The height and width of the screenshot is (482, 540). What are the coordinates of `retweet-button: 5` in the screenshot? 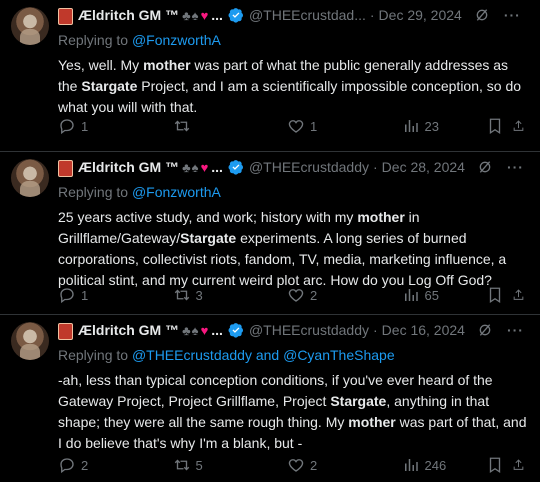 It's located at (230, 465).